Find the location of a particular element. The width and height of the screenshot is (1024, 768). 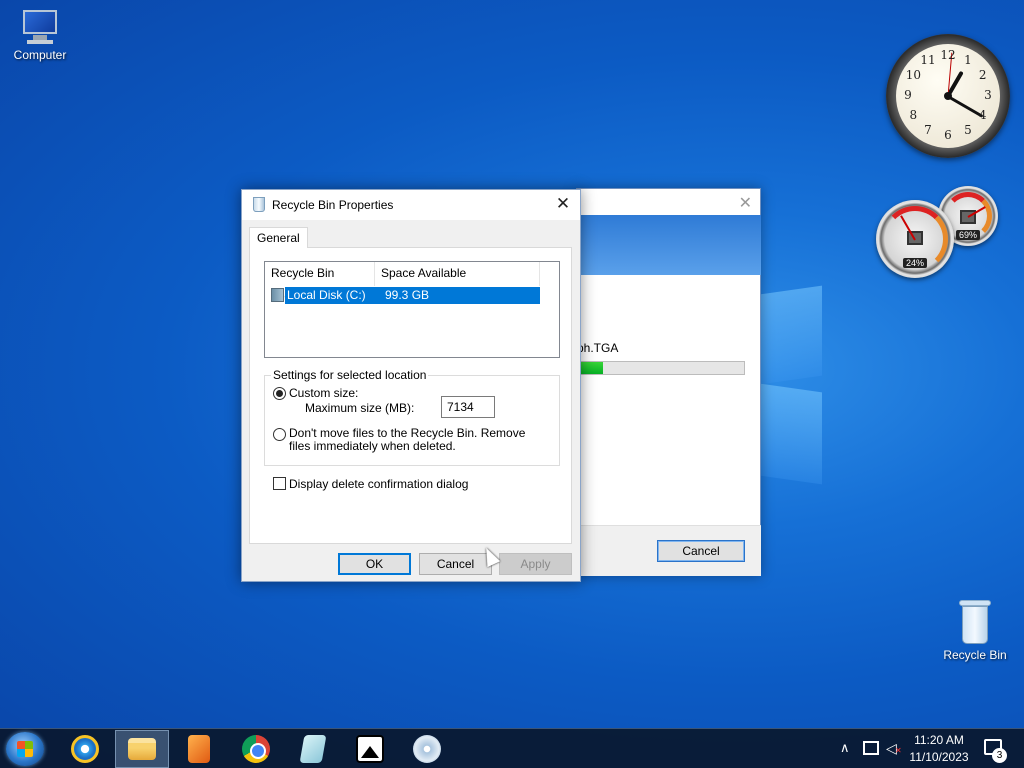

notification-count-badge: 3 is located at coordinates (999, 755).